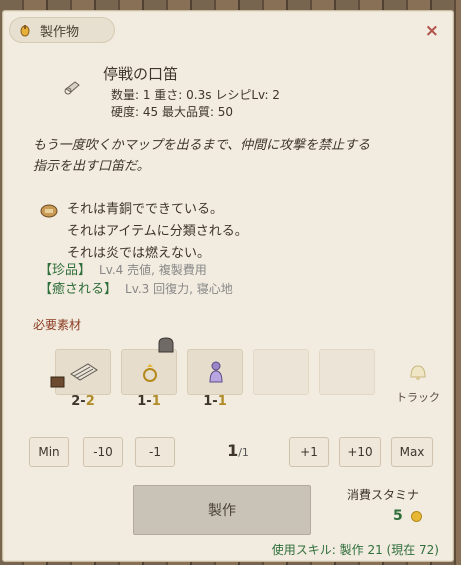  I want to click on stamina-label: 消費スタミナ, so click(383, 495).